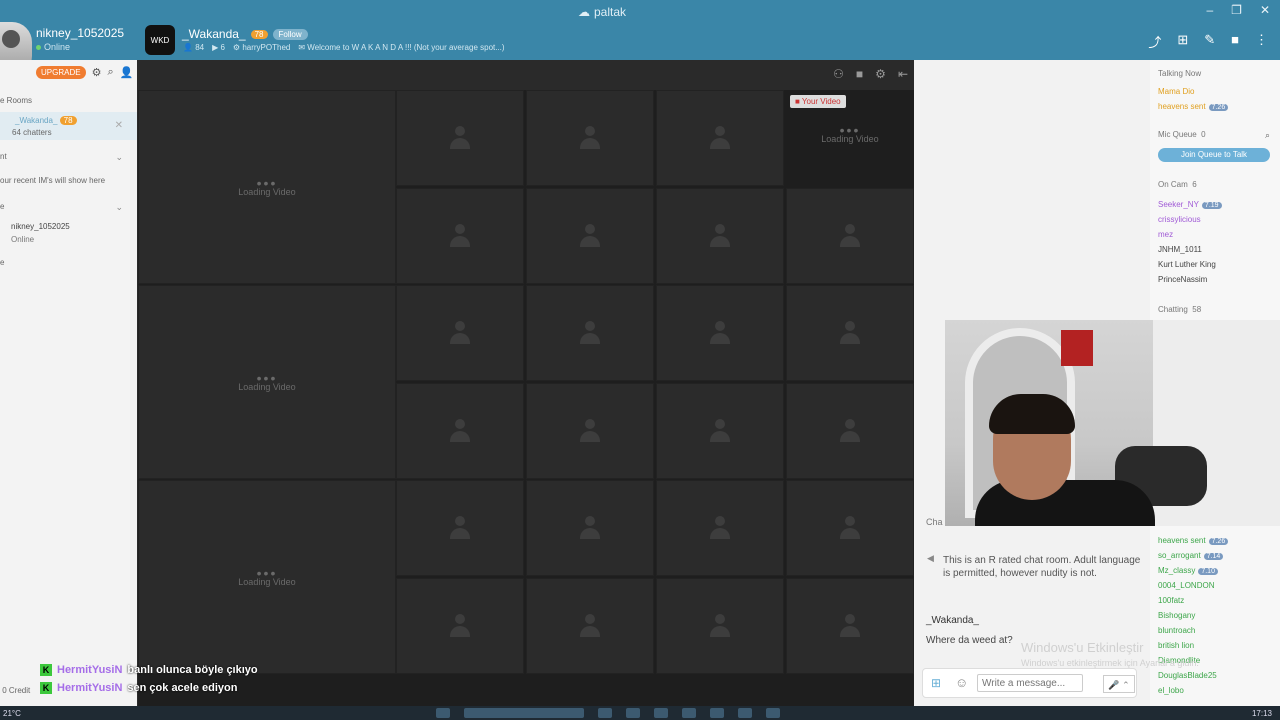 This screenshot has height=720, width=1280. I want to click on mic-settings-icon: ✎, so click(1209, 41).